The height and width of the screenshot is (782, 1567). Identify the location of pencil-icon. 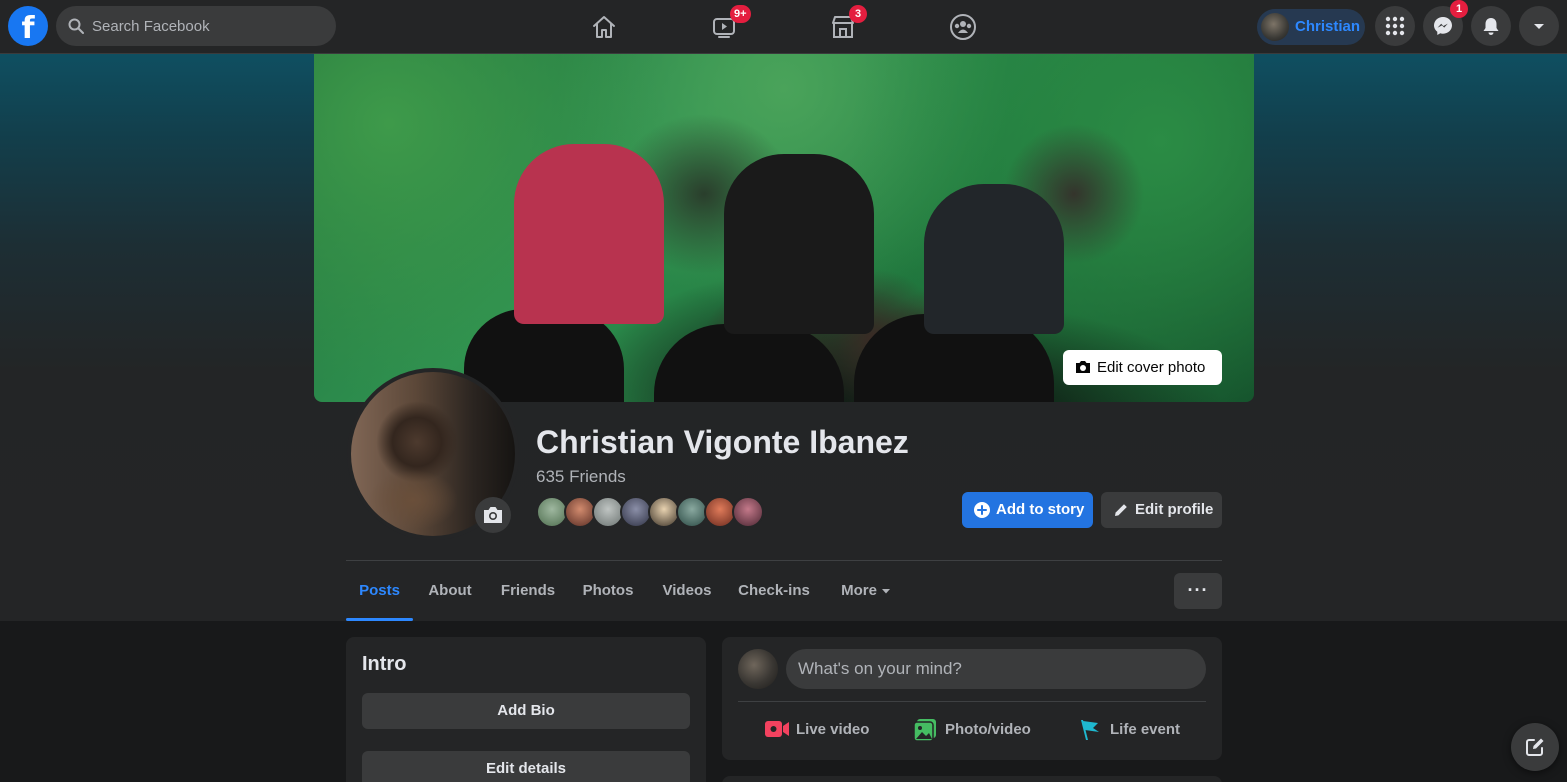
(1121, 510).